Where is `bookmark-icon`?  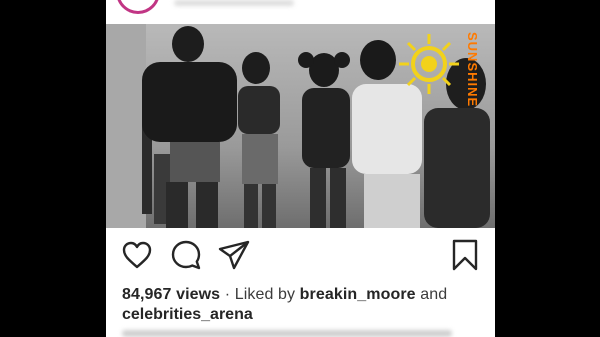 bookmark-icon is located at coordinates (465, 255).